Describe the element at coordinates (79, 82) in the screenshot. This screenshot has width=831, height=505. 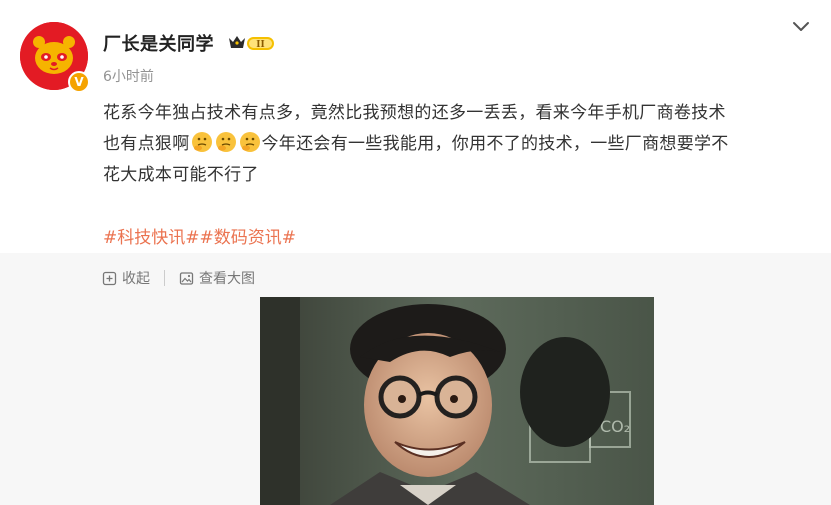
I see `verified-badge: V` at that location.